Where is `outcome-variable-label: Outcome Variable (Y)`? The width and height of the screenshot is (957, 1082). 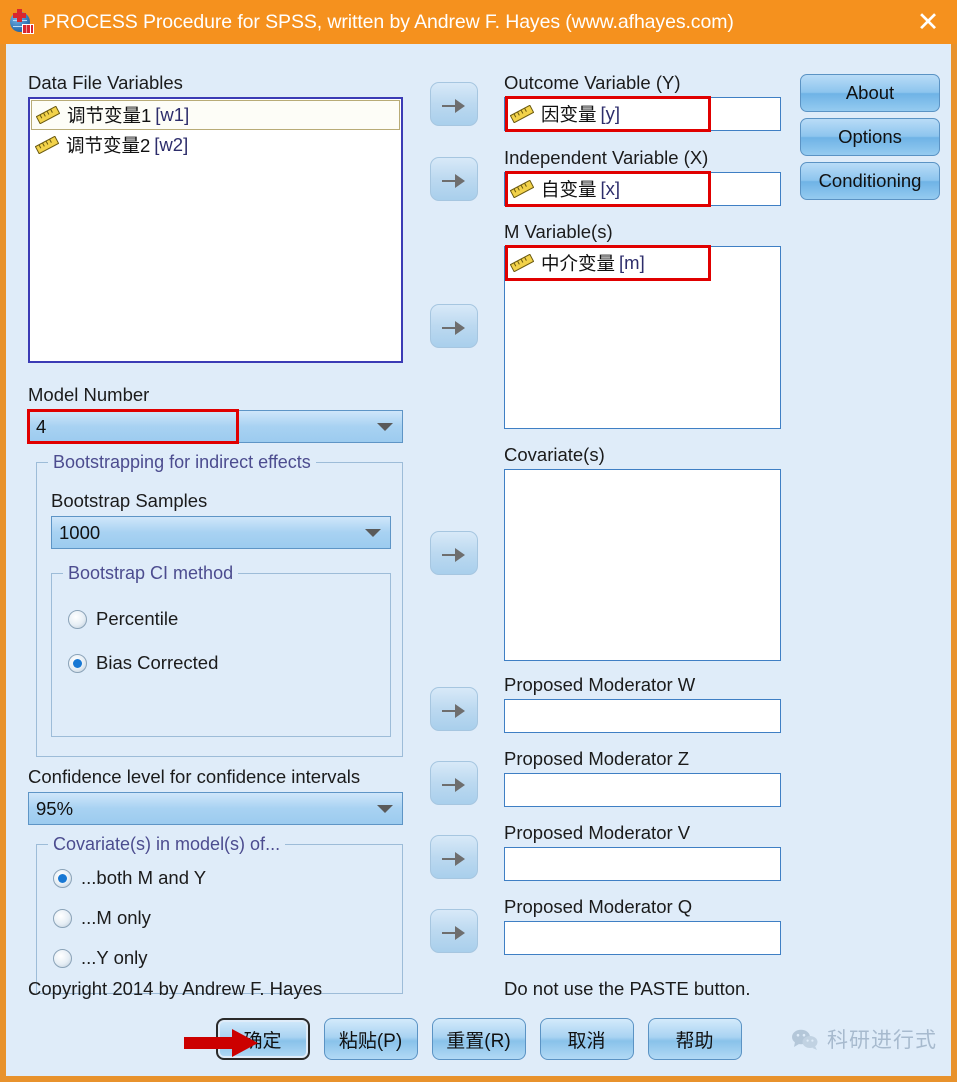
outcome-variable-label: Outcome Variable (Y) is located at coordinates (592, 82).